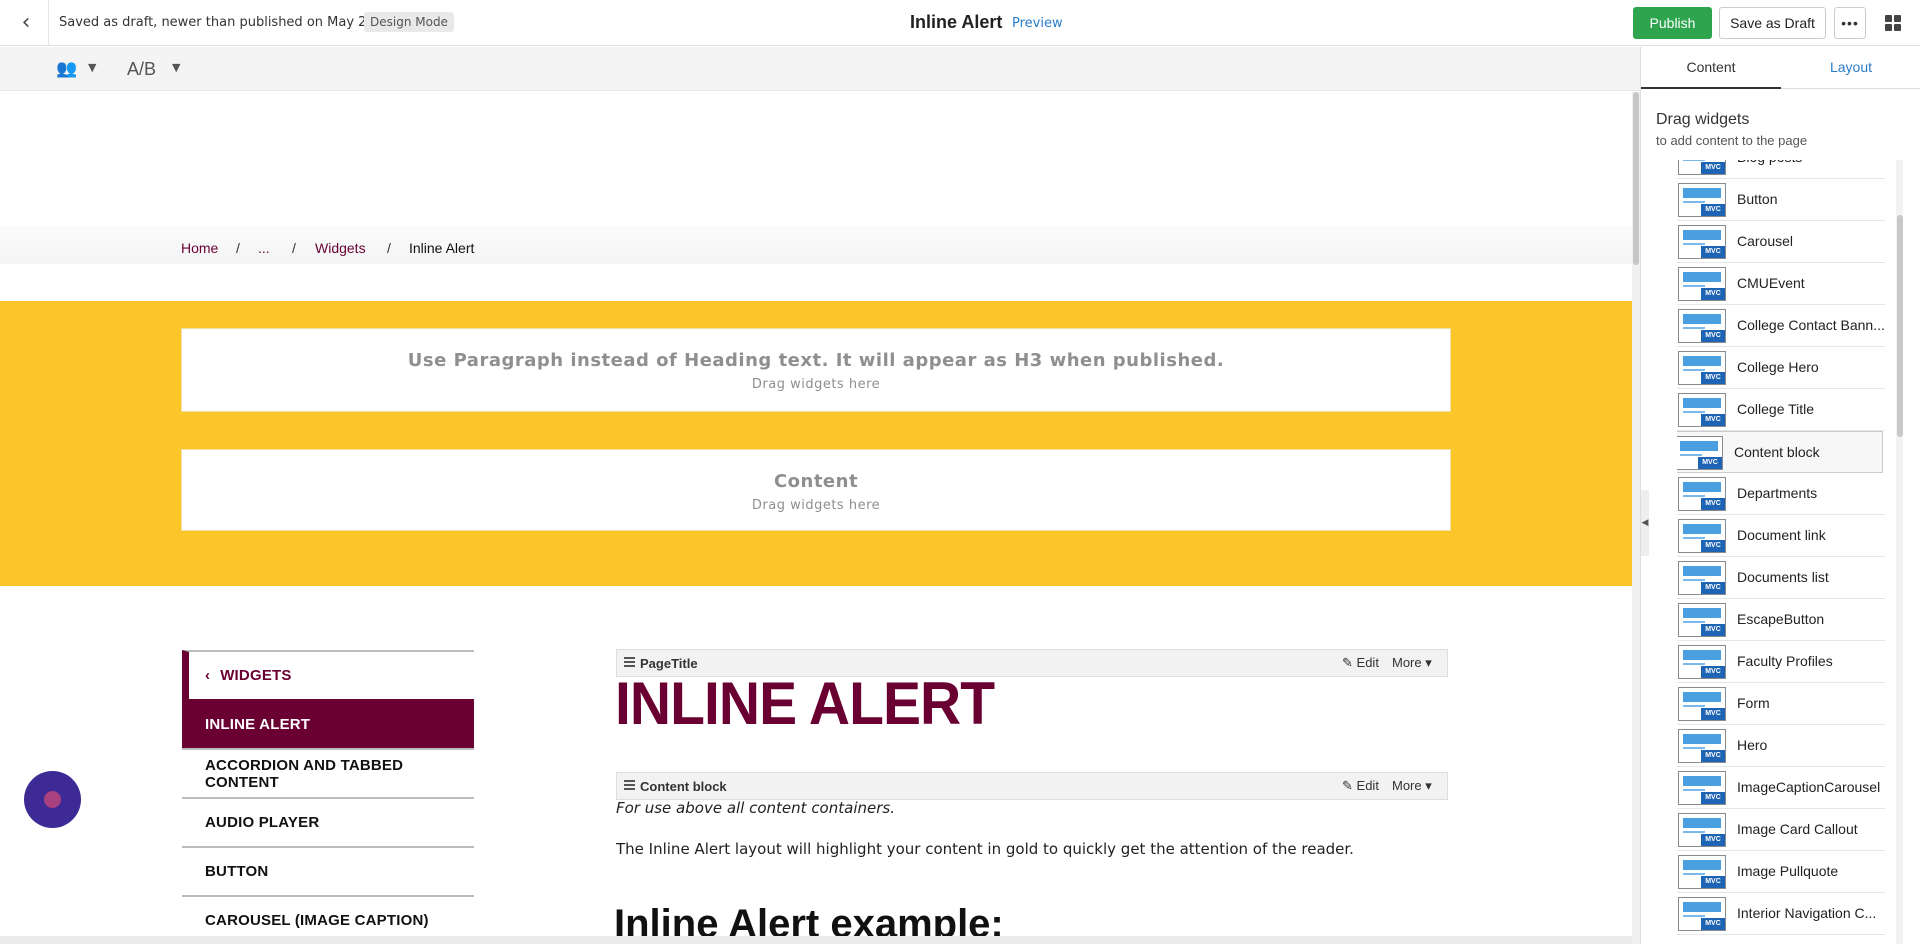  What do you see at coordinates (328, 674) in the screenshot?
I see `sidenav-back-link: ‹ Widgets` at bounding box center [328, 674].